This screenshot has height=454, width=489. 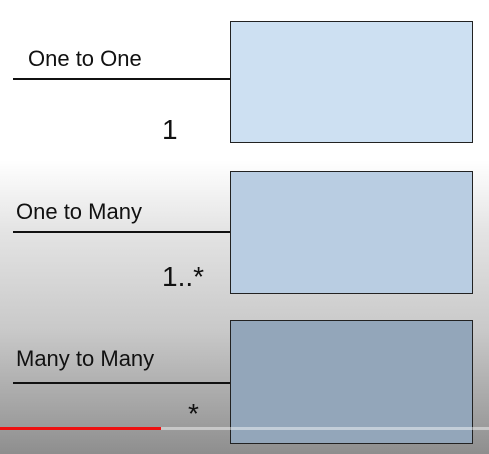 What do you see at coordinates (85, 358) in the screenshot?
I see `label-many-to-many: Many to Many` at bounding box center [85, 358].